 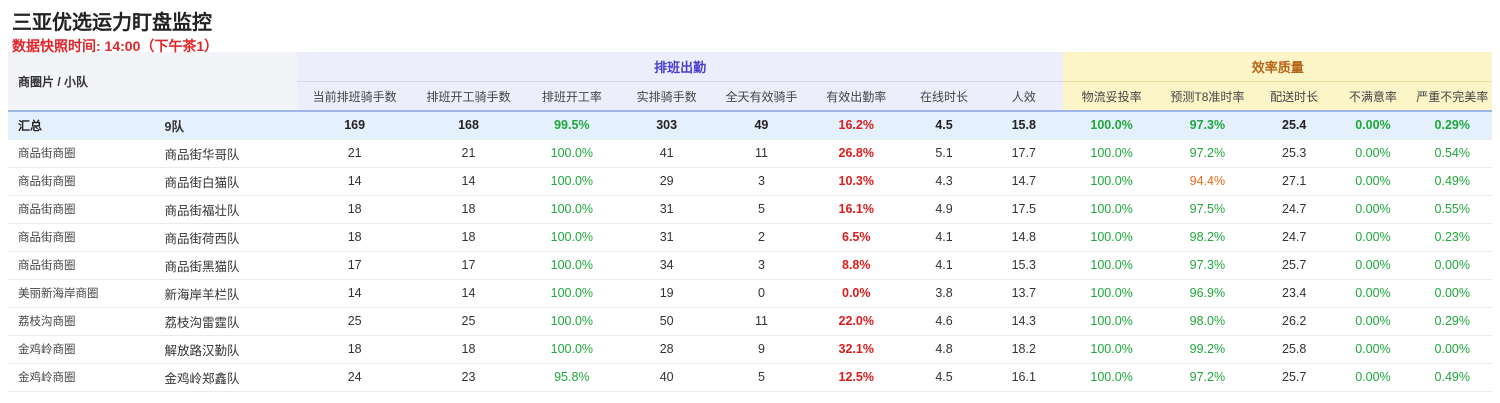 What do you see at coordinates (750, 27) in the screenshot?
I see `page-header: 三亚优选运力盯盘监控 数据快照时间: 14:00（下午茶1）` at bounding box center [750, 27].